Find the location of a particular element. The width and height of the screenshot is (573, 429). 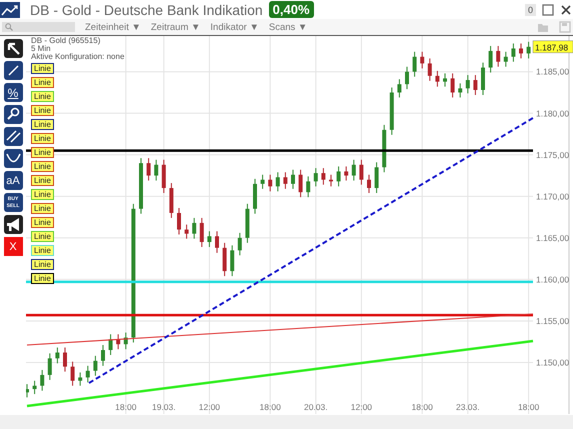

pointer-icon is located at coordinates (13, 48).